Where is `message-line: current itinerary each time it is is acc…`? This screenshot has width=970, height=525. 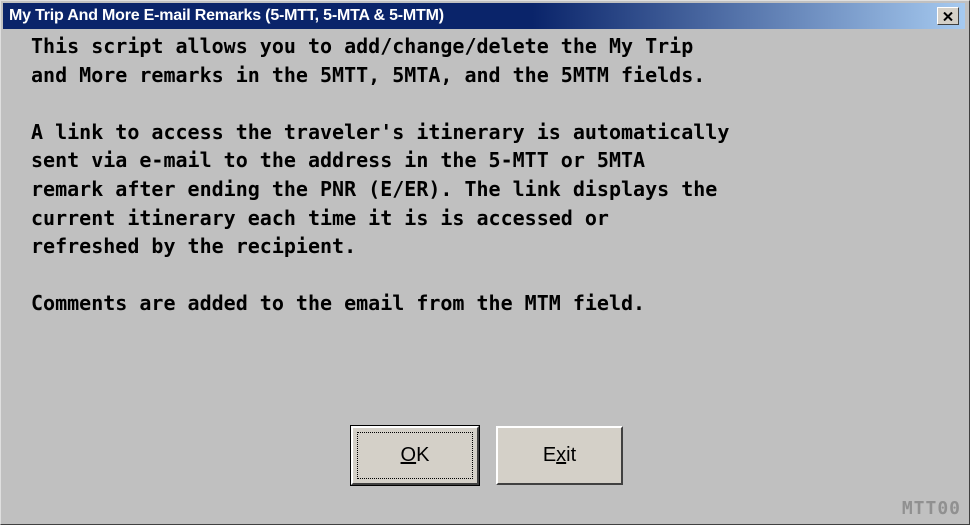 message-line: current itinerary each time it is is acc… is located at coordinates (320, 217).